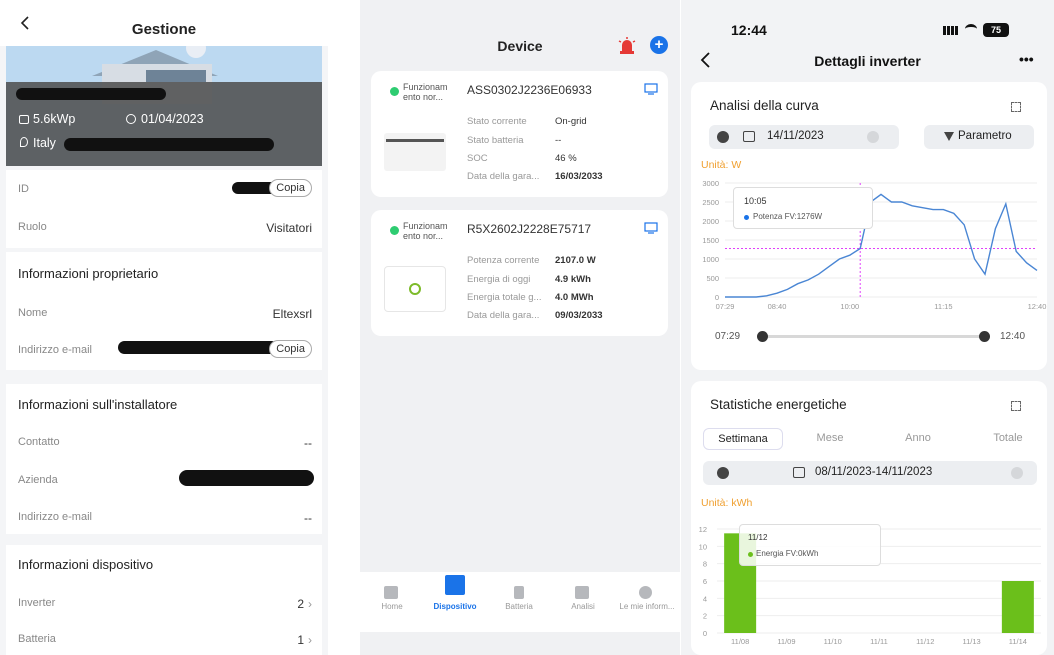  What do you see at coordinates (165, 446) in the screenshot?
I see `contact-row: Contatto --` at bounding box center [165, 446].